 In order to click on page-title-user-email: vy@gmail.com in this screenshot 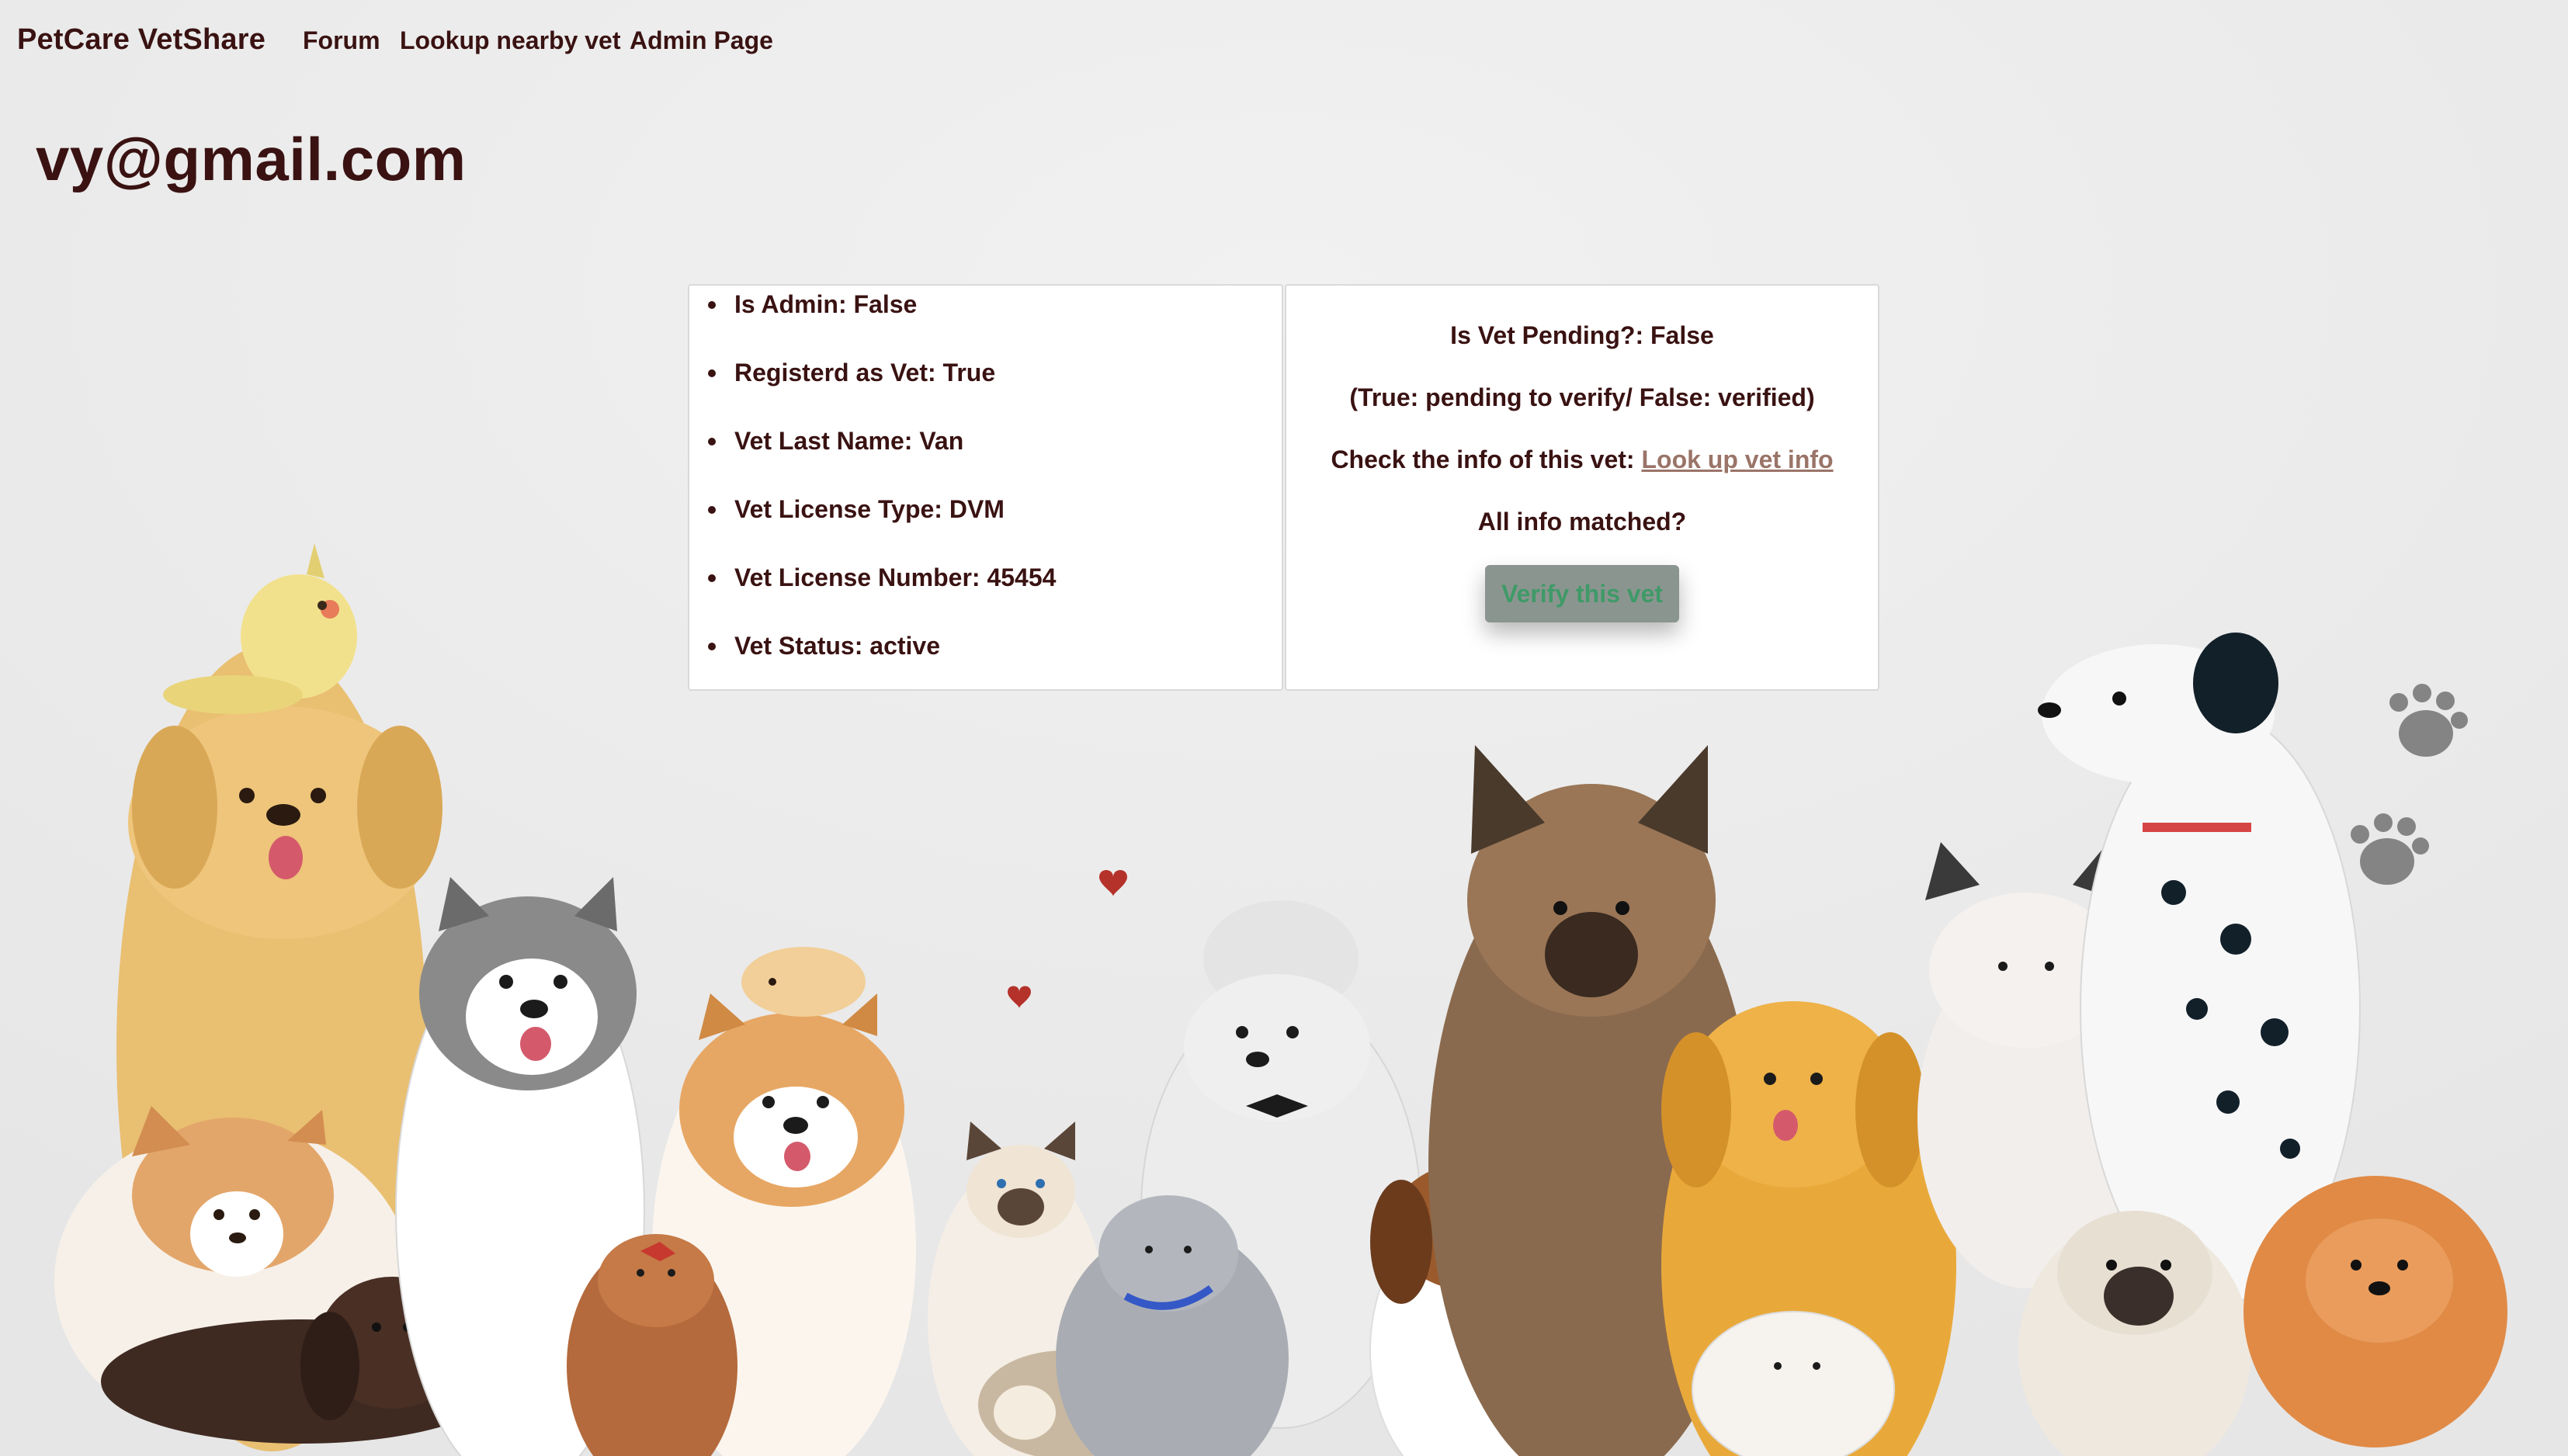, I will do `click(251, 159)`.